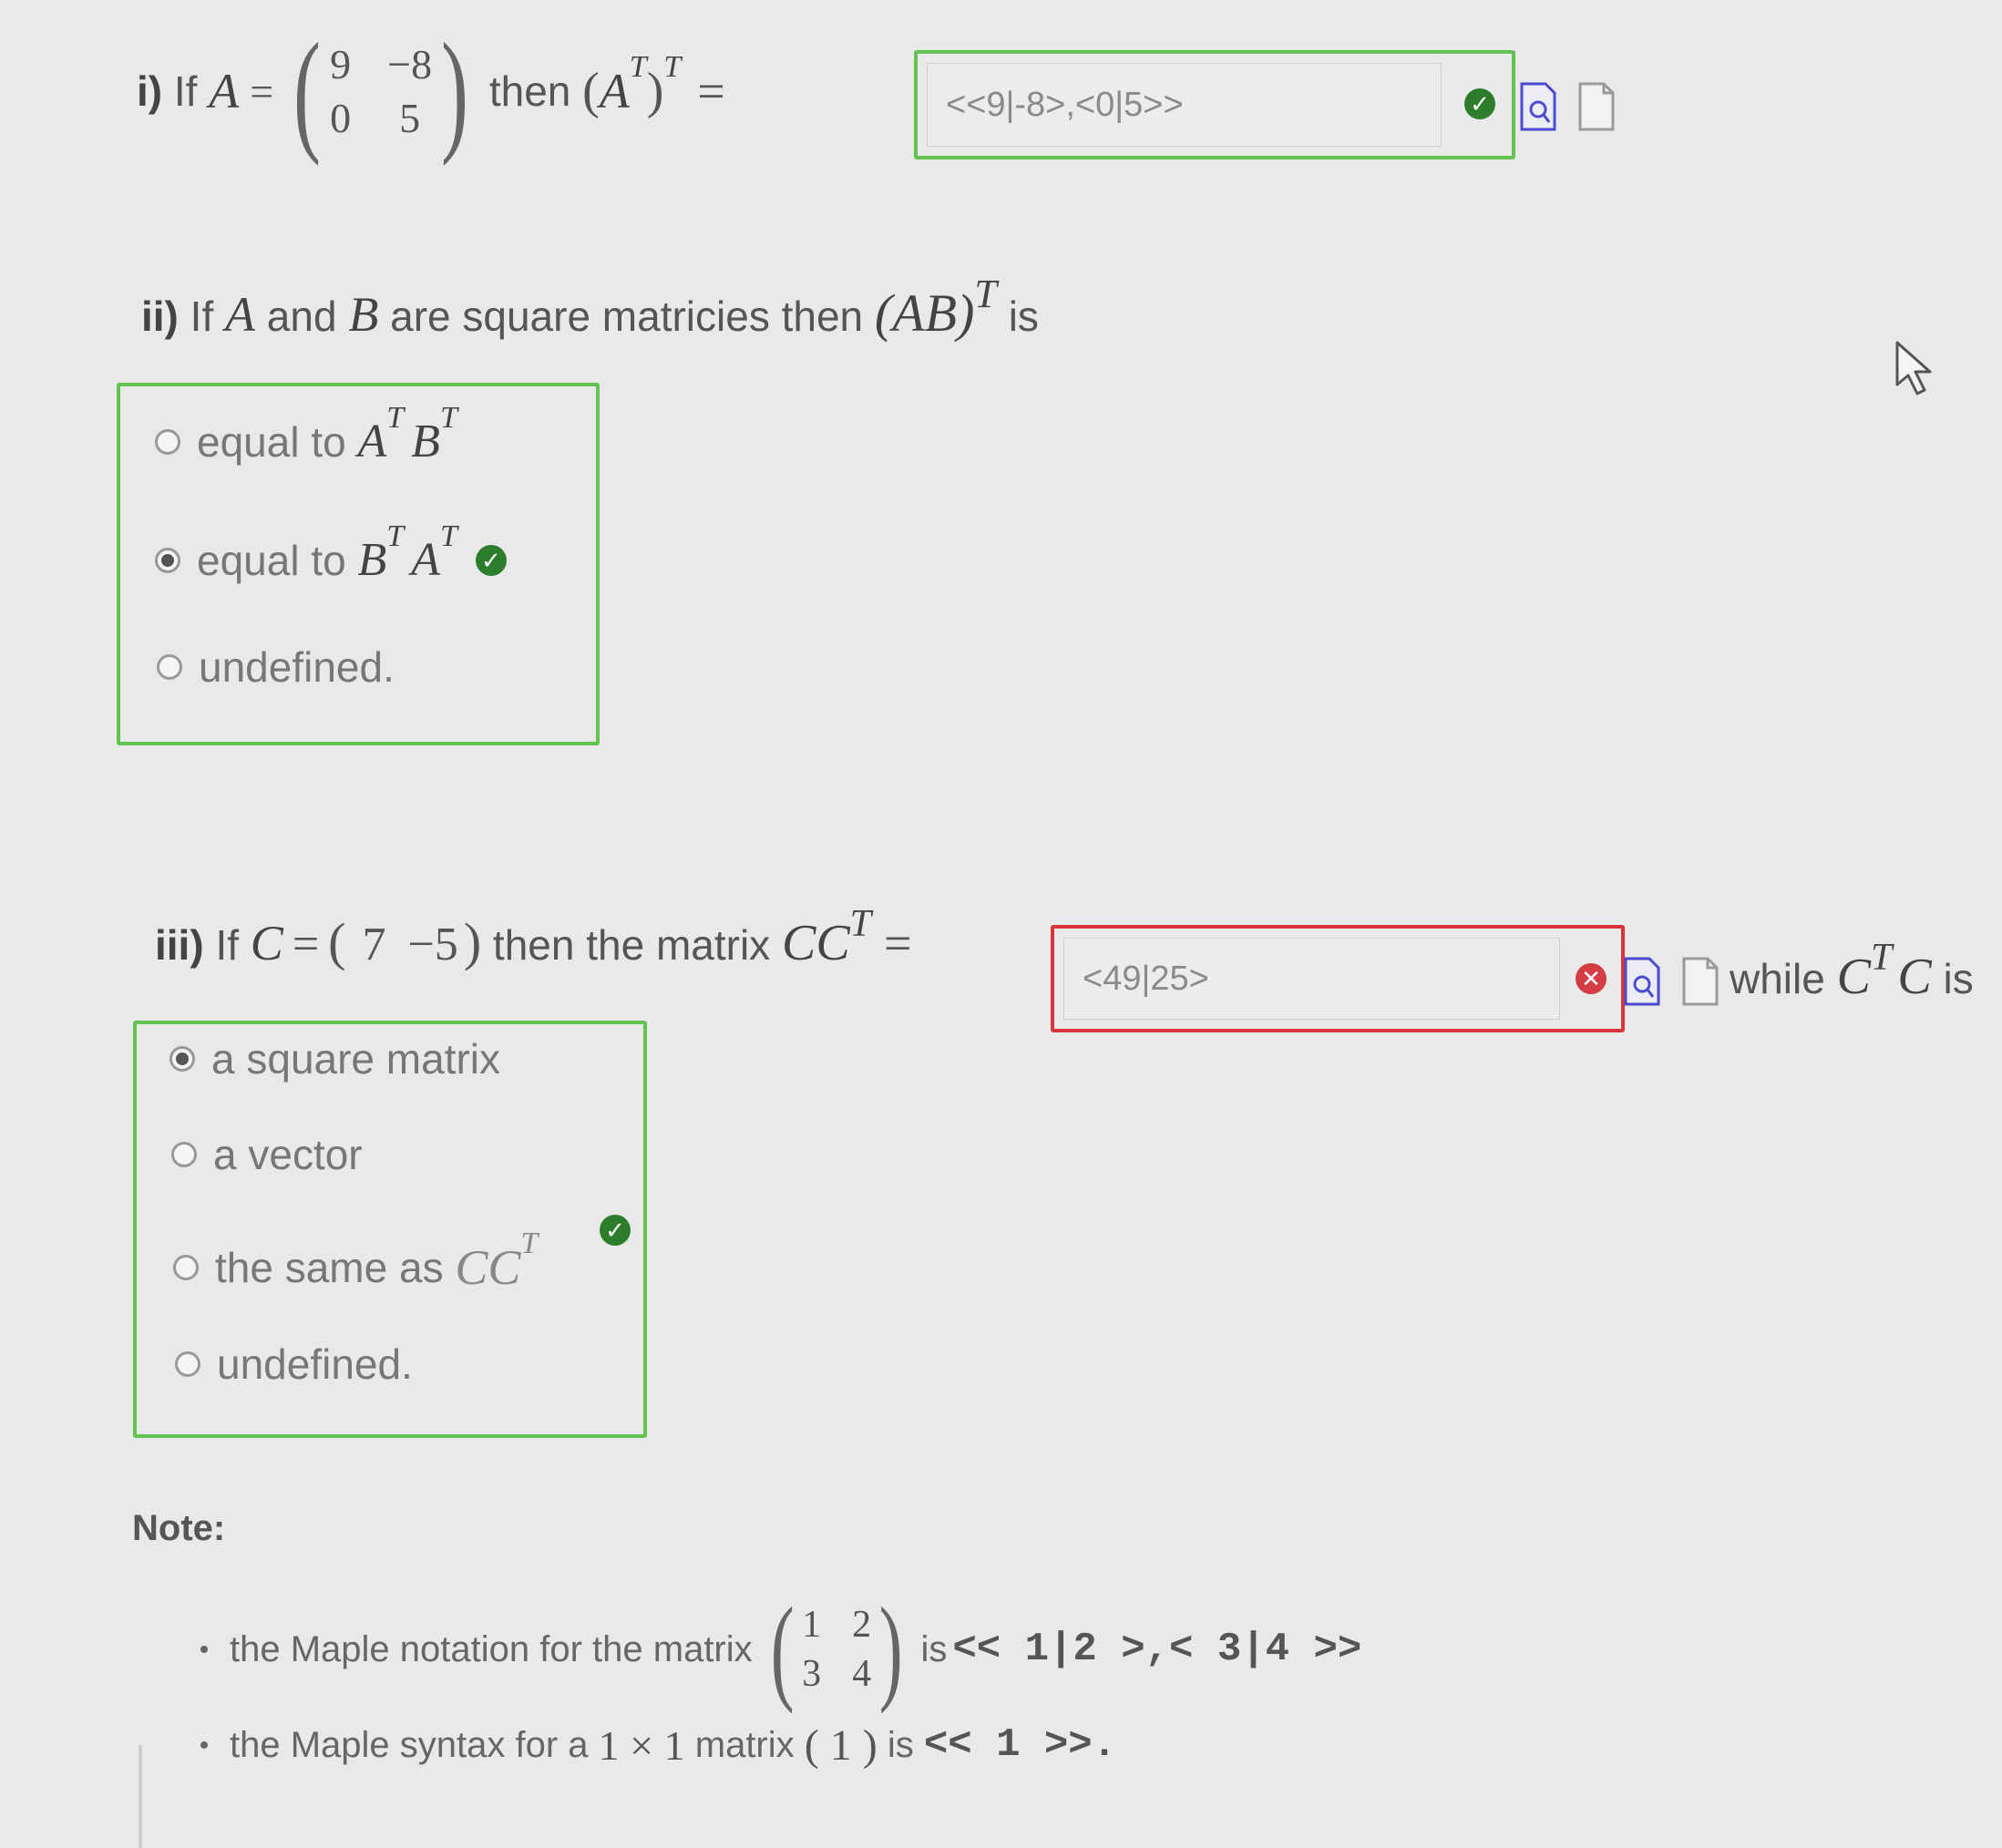 The height and width of the screenshot is (1848, 2002). I want to click on q3-option-2: a vector, so click(267, 1154).